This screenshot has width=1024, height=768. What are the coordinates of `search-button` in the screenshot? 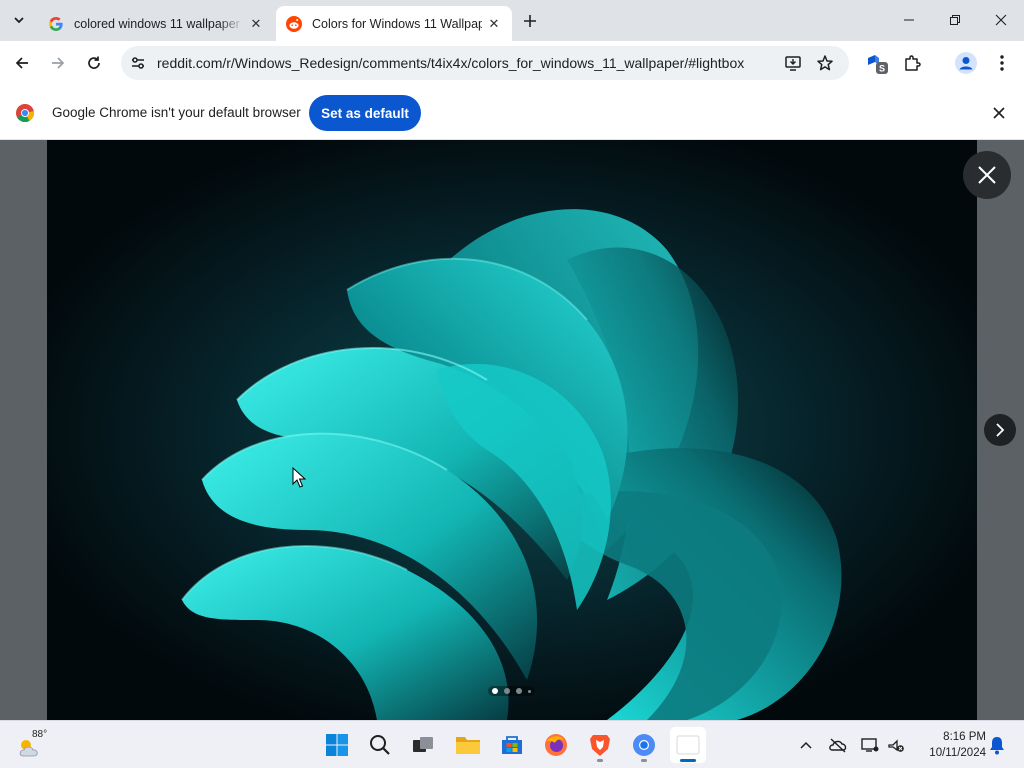 It's located at (380, 745).